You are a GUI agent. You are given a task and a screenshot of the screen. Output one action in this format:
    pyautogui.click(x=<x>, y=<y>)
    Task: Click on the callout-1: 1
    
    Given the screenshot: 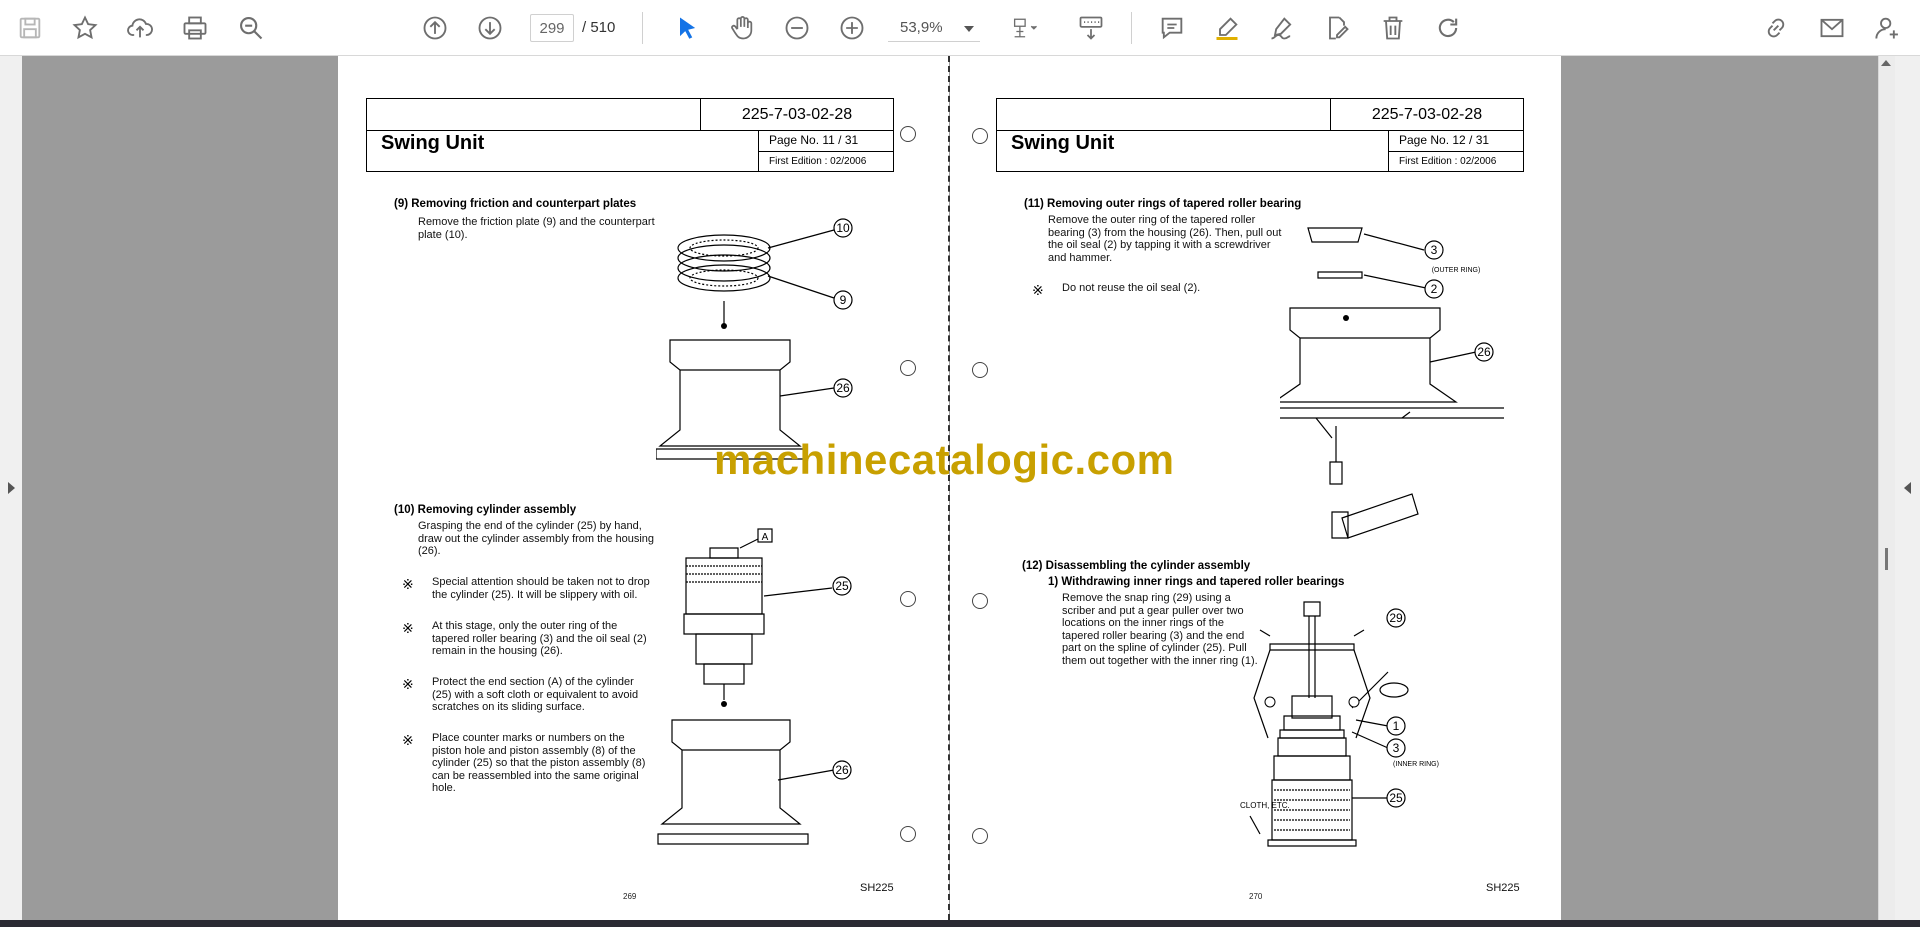 What is the action you would take?
    pyautogui.click(x=1396, y=726)
    